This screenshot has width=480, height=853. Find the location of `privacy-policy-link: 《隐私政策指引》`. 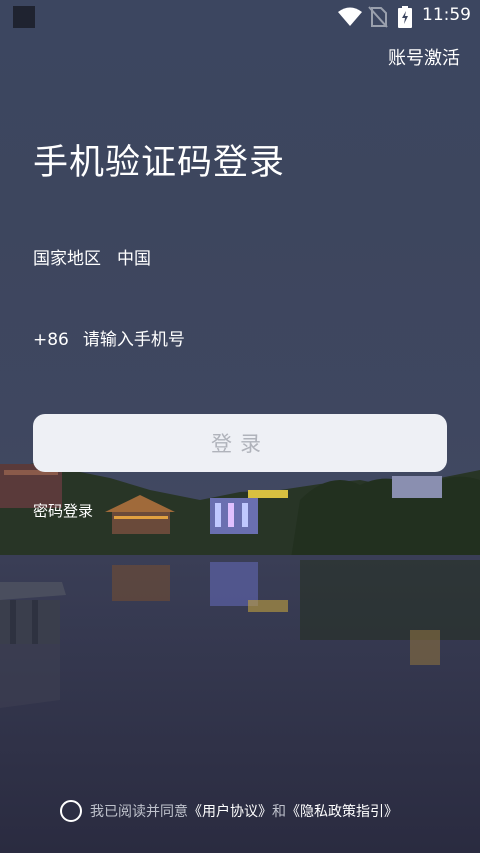

privacy-policy-link: 《隐私政策指引》 is located at coordinates (342, 812).